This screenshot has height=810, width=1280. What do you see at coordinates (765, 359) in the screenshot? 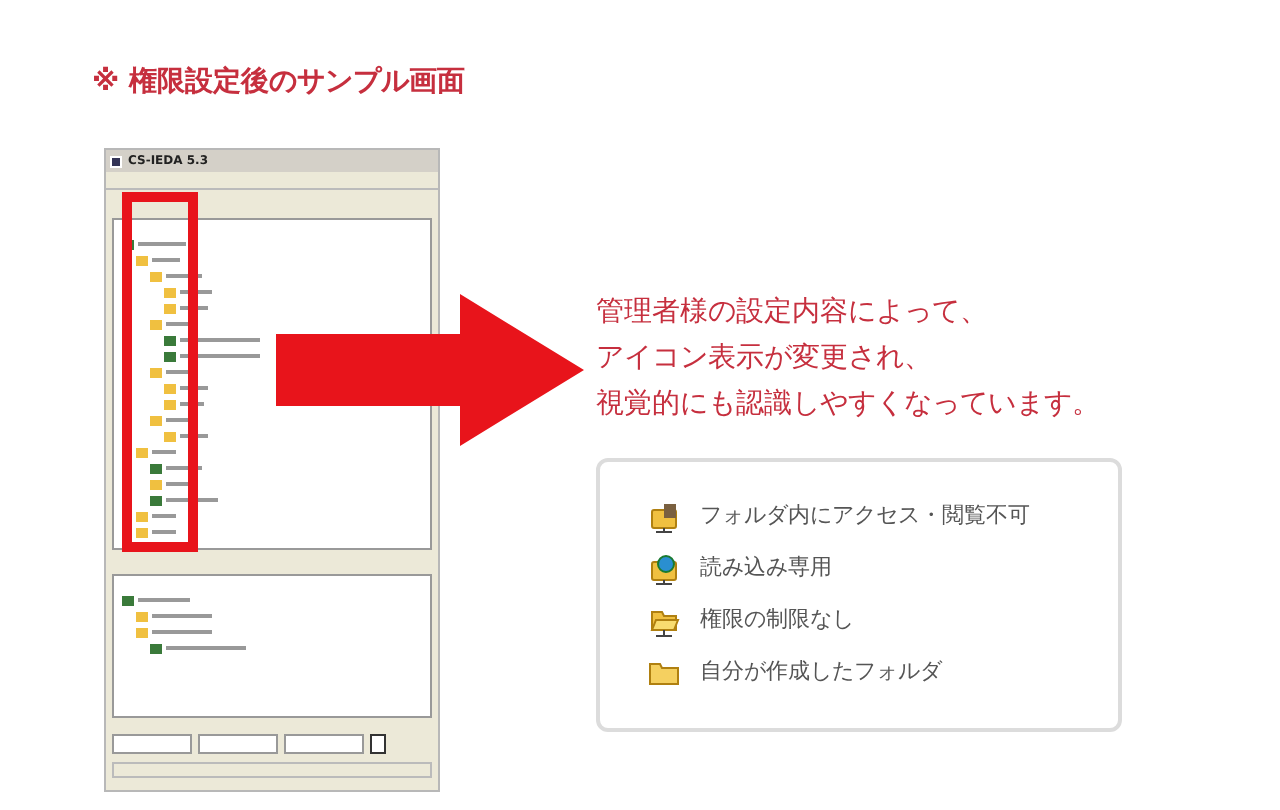
I see `message-line: アイコン表示が変更され、` at bounding box center [765, 359].